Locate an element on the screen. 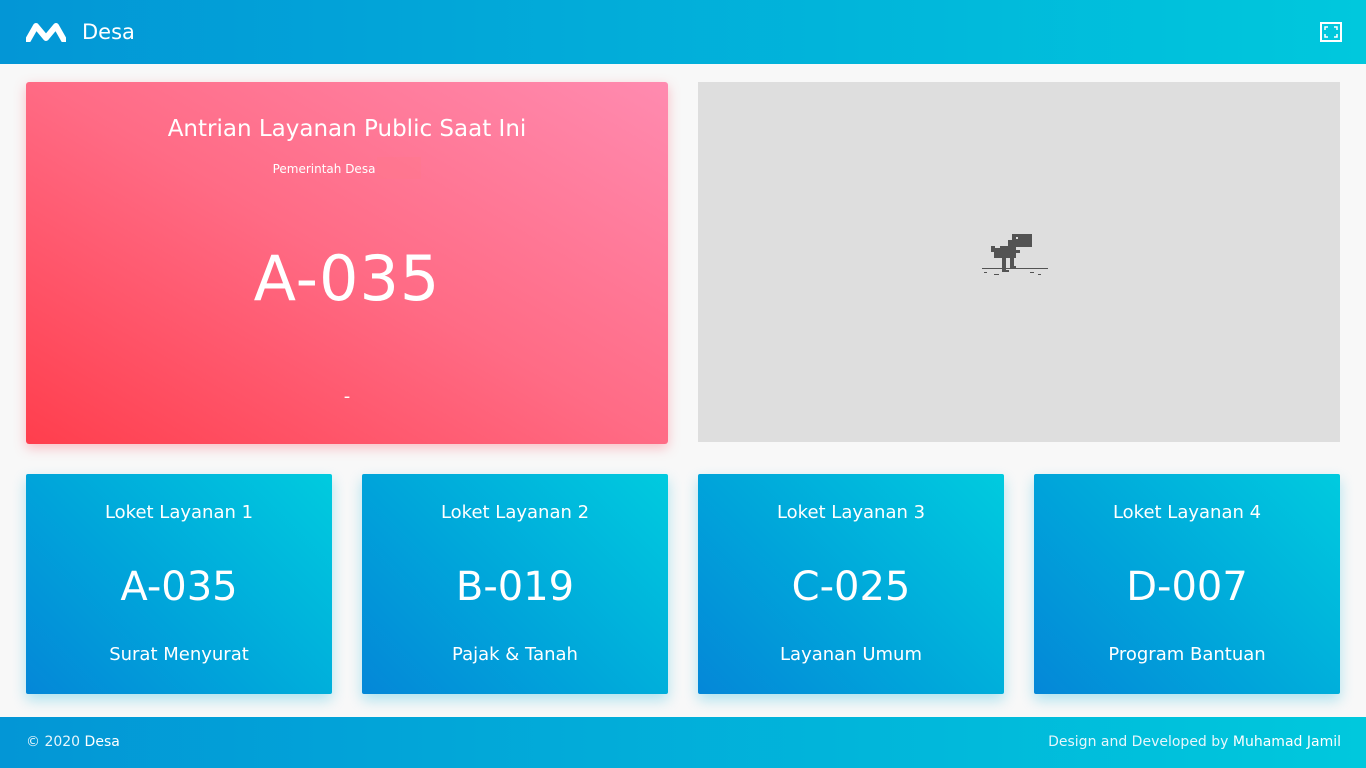 The width and height of the screenshot is (1366, 768). top-navbar: Desa is located at coordinates (683, 32).